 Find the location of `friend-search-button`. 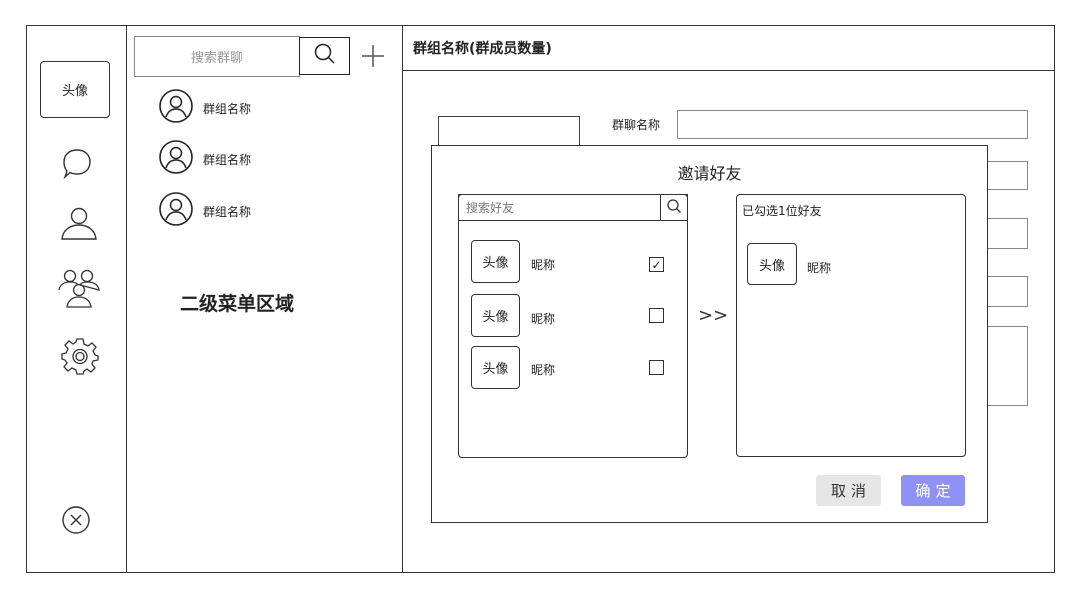

friend-search-button is located at coordinates (674, 207).